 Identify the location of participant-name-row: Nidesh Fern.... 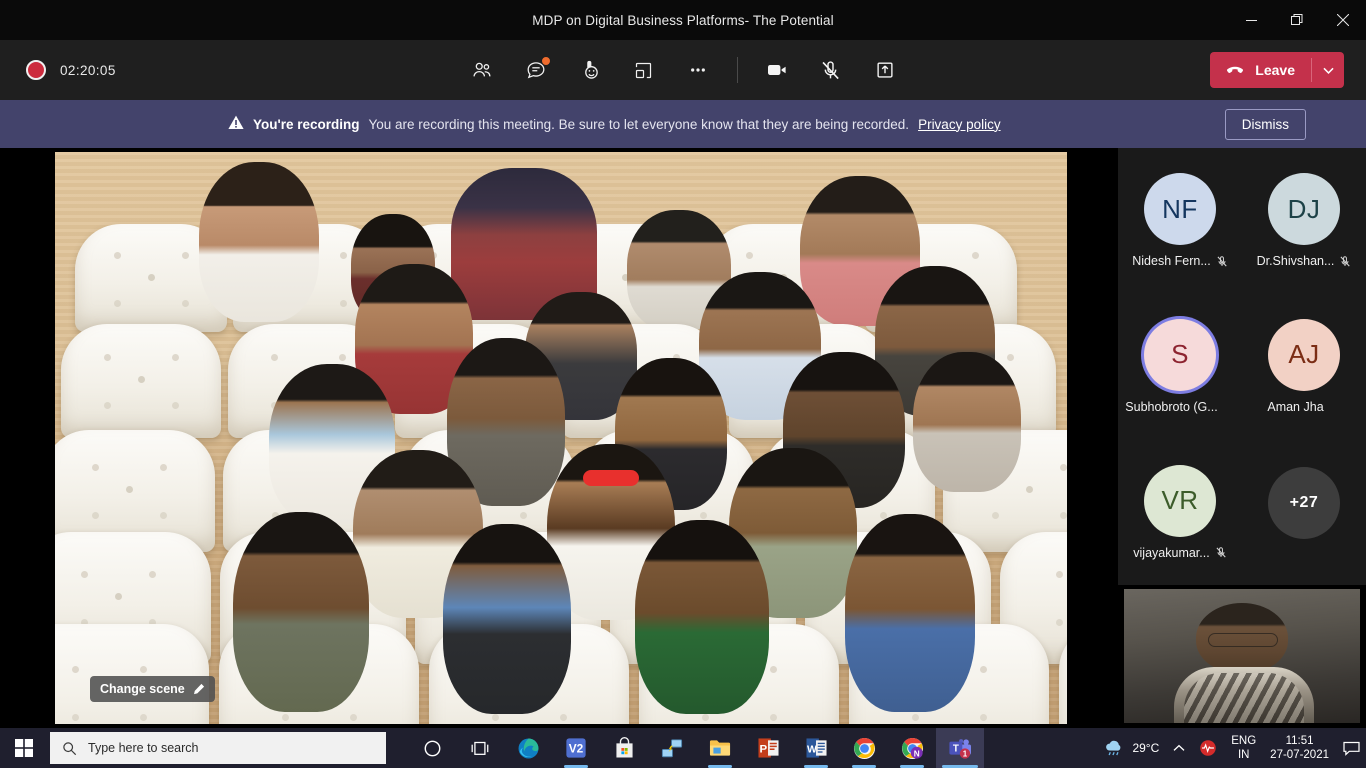
(1180, 261).